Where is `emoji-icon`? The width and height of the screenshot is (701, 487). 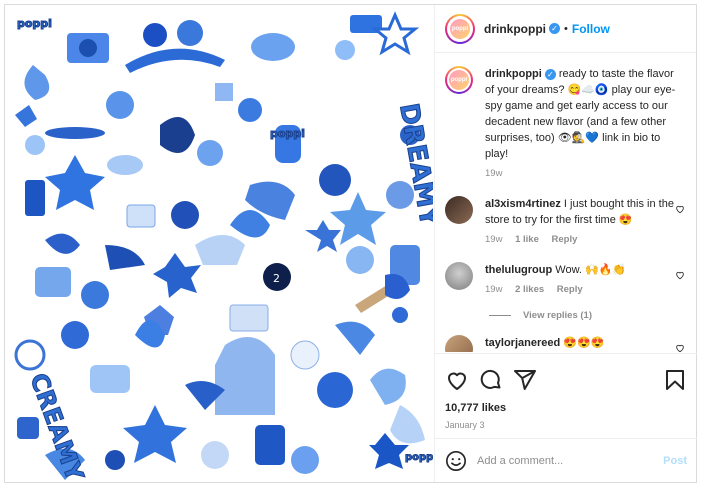
emoji-icon is located at coordinates (456, 461).